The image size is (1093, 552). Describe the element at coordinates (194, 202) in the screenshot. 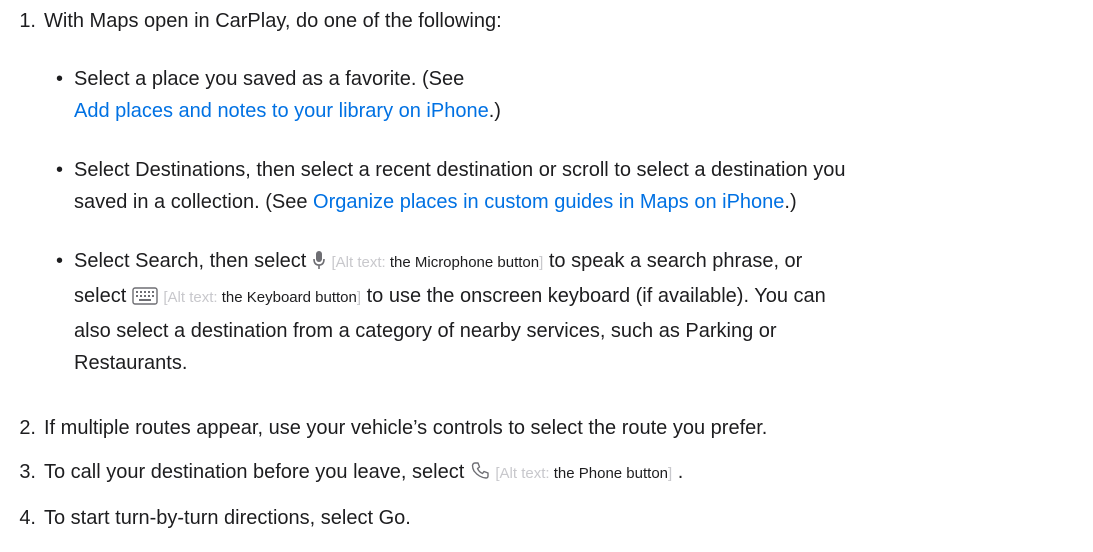

I see `bullet-text: saved in a collection. (See` at that location.